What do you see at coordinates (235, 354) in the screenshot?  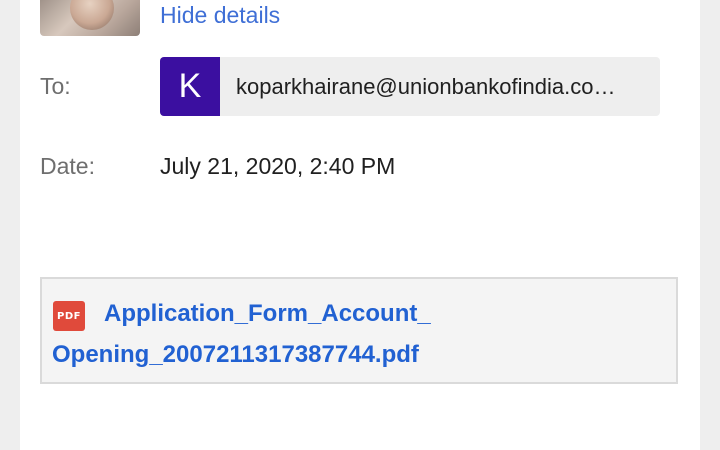 I see `attachment-filename-line2: Opening_2007211317387744.pdf` at bounding box center [235, 354].